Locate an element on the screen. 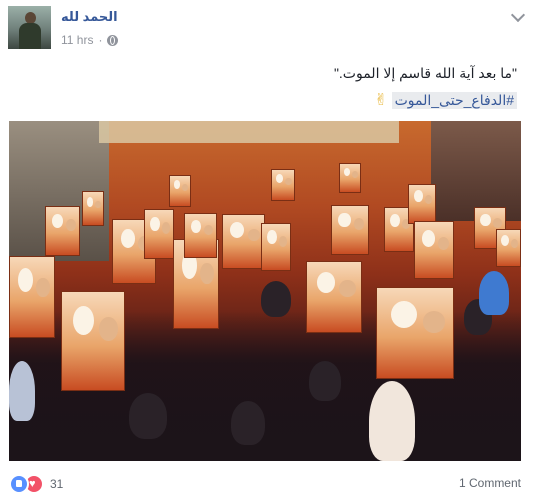 The image size is (535, 500). victory-hand-icon: ✌ is located at coordinates (381, 100).